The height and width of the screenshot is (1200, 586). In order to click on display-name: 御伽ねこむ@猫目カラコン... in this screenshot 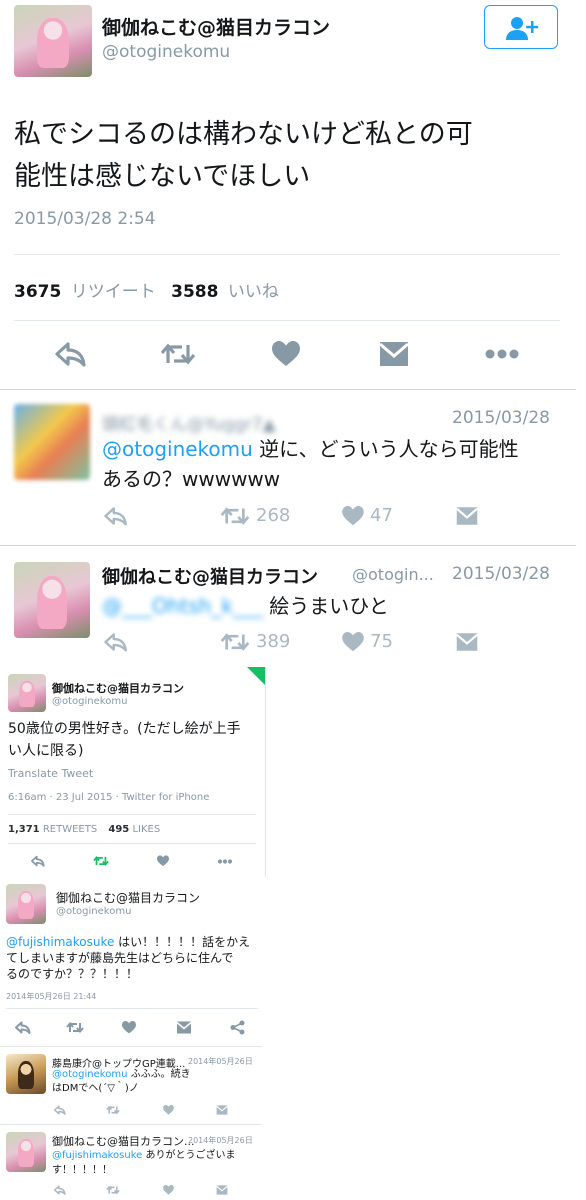, I will do `click(123, 1141)`.